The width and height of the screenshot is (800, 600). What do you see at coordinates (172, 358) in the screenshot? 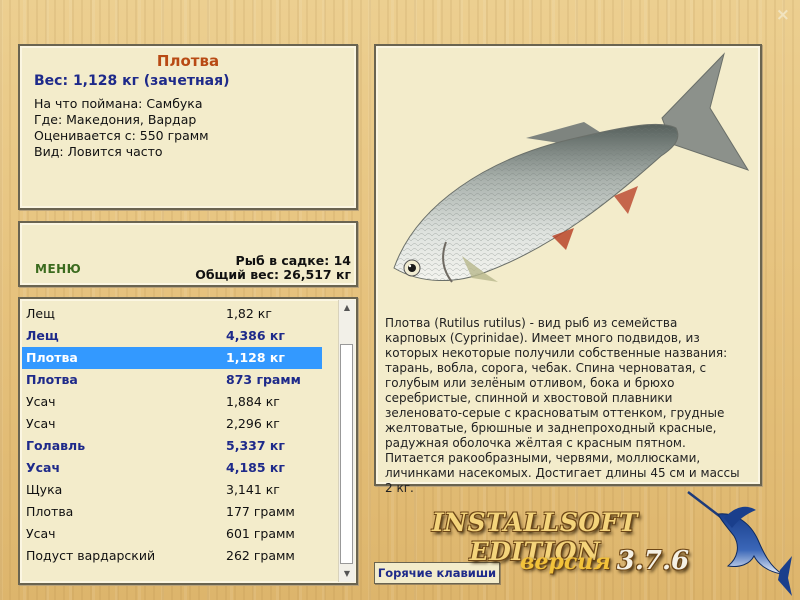
I see `list-item: Плотва 1,128 кг` at bounding box center [172, 358].